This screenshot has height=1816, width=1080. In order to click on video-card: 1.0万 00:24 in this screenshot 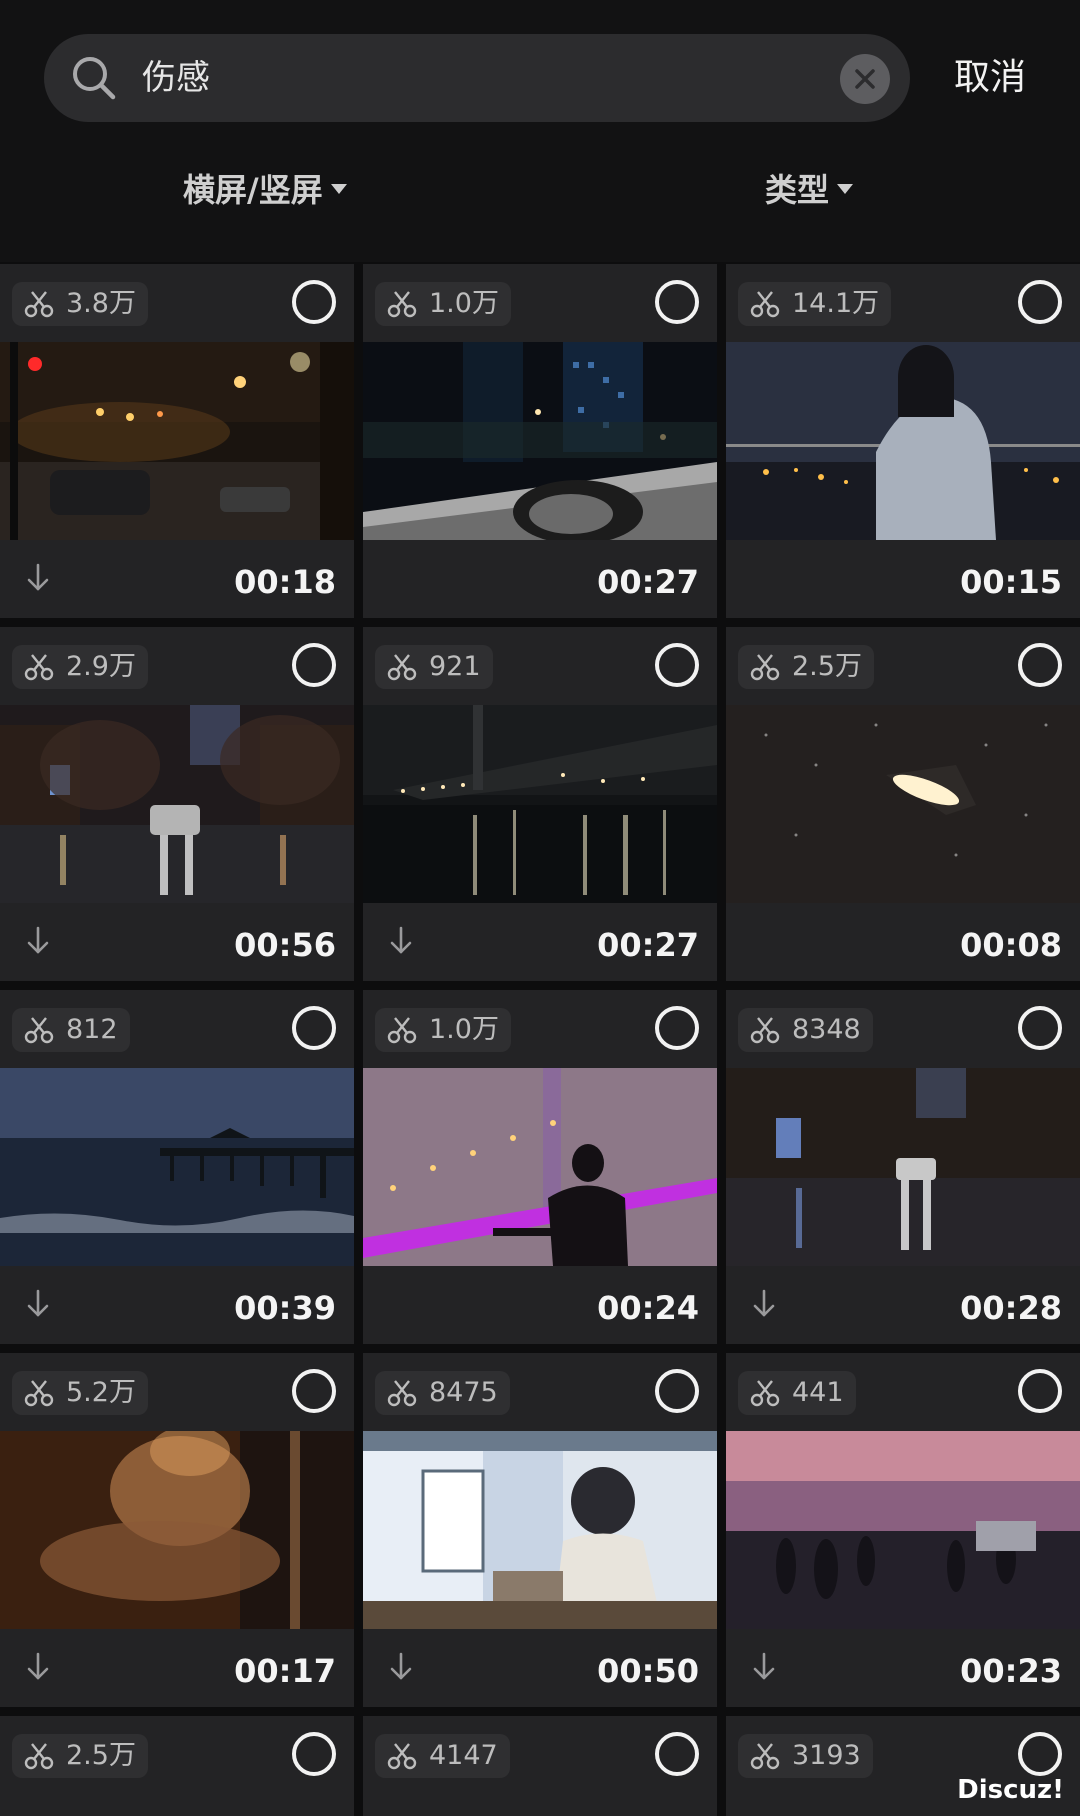, I will do `click(540, 1167)`.